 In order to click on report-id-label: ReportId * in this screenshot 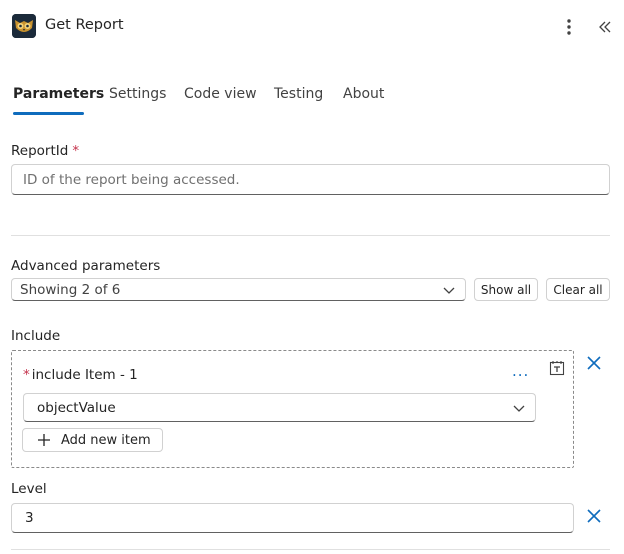, I will do `click(45, 151)`.